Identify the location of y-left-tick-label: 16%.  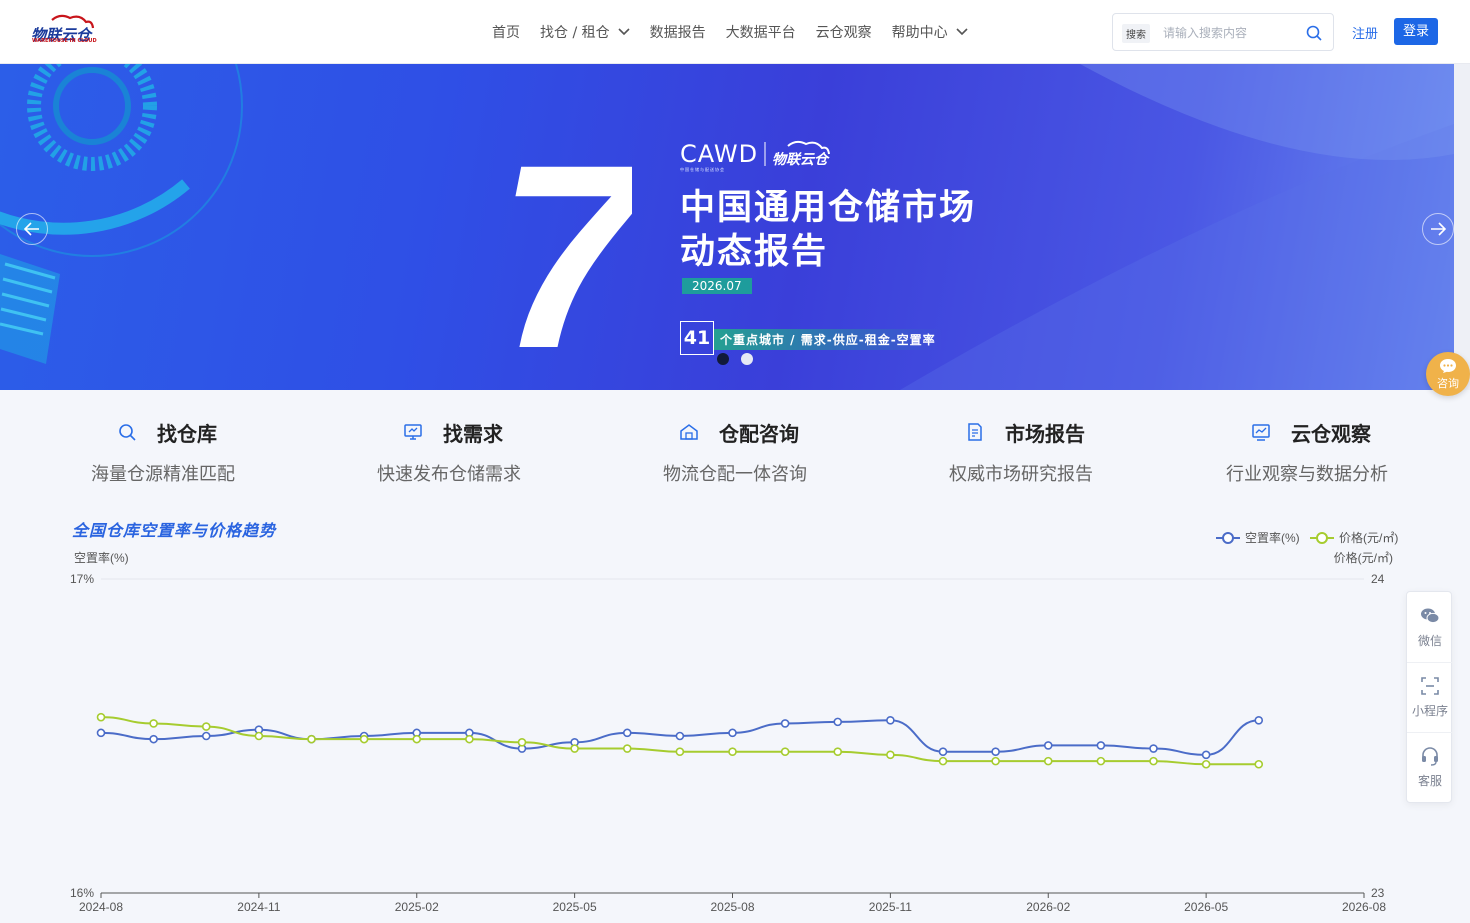
(82, 893).